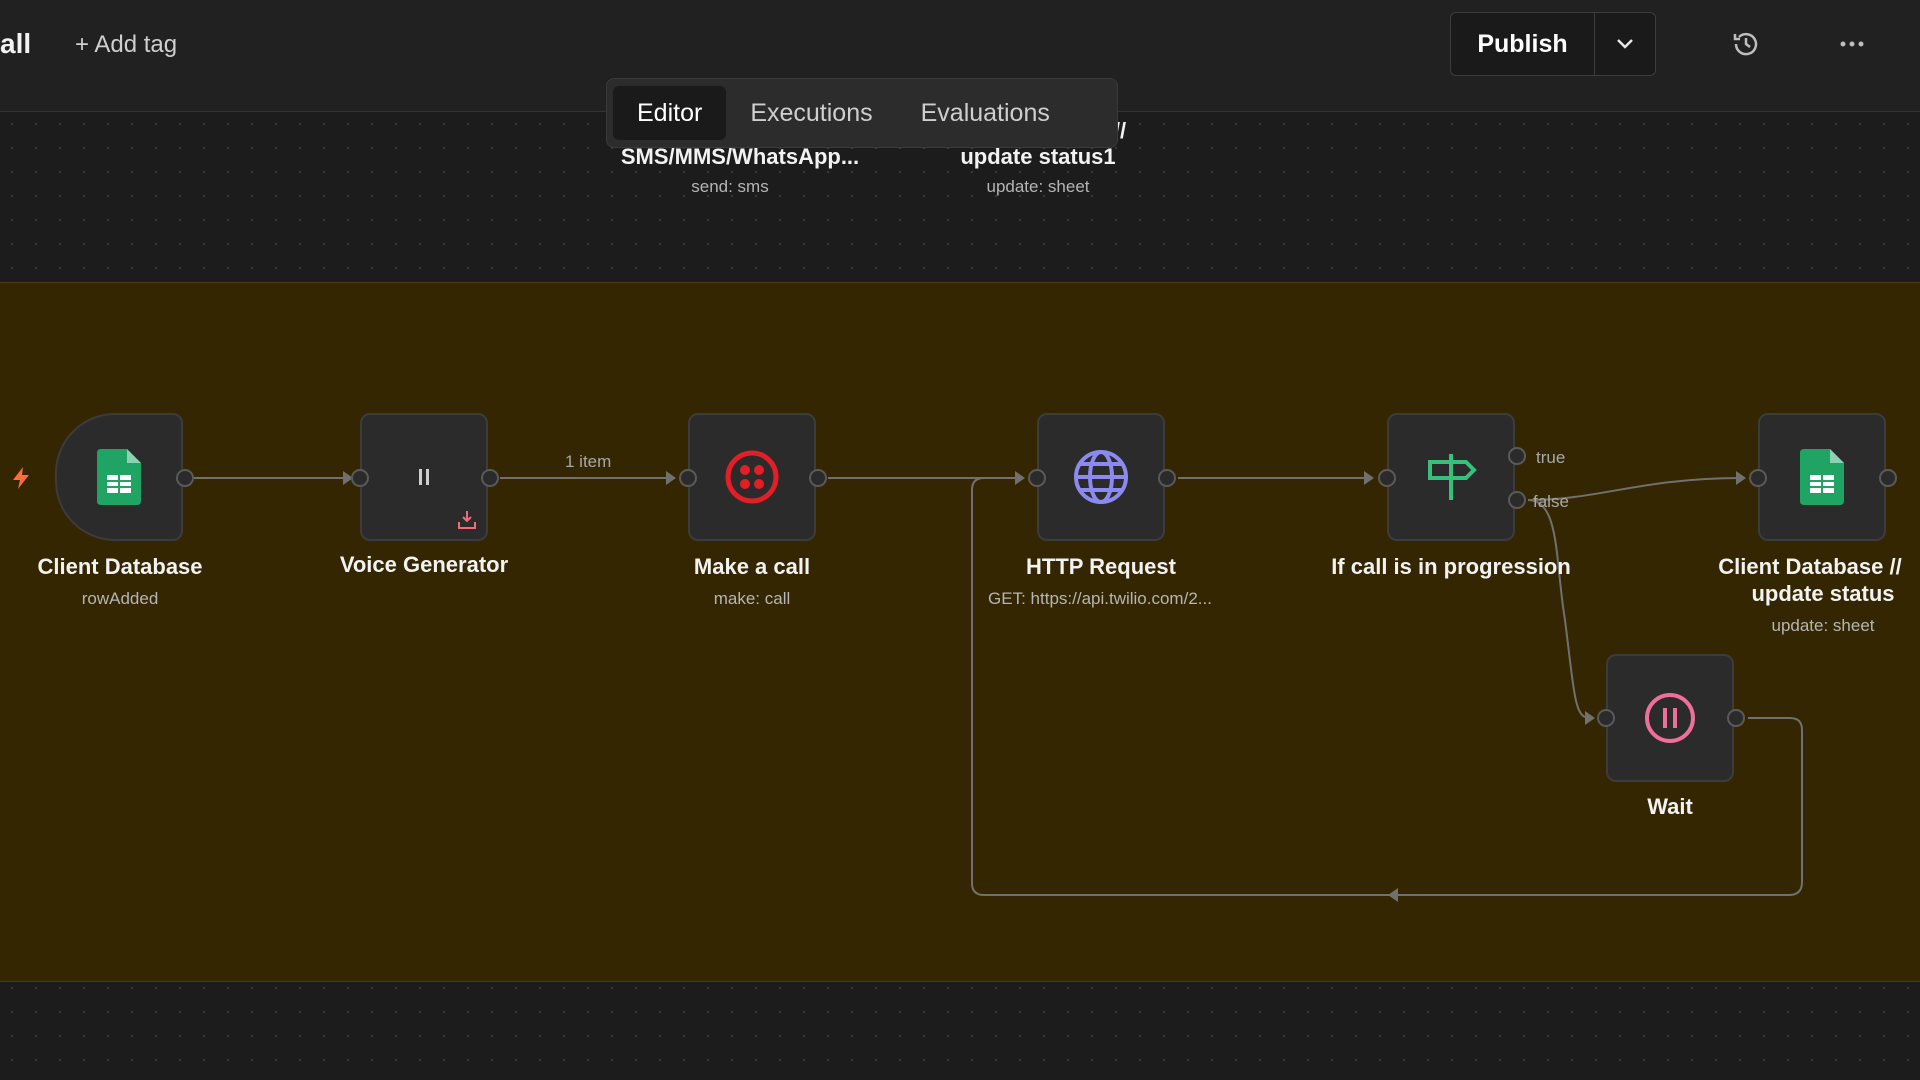 This screenshot has width=1920, height=1080. What do you see at coordinates (1387, 478) in the screenshot?
I see `if-input-handle` at bounding box center [1387, 478].